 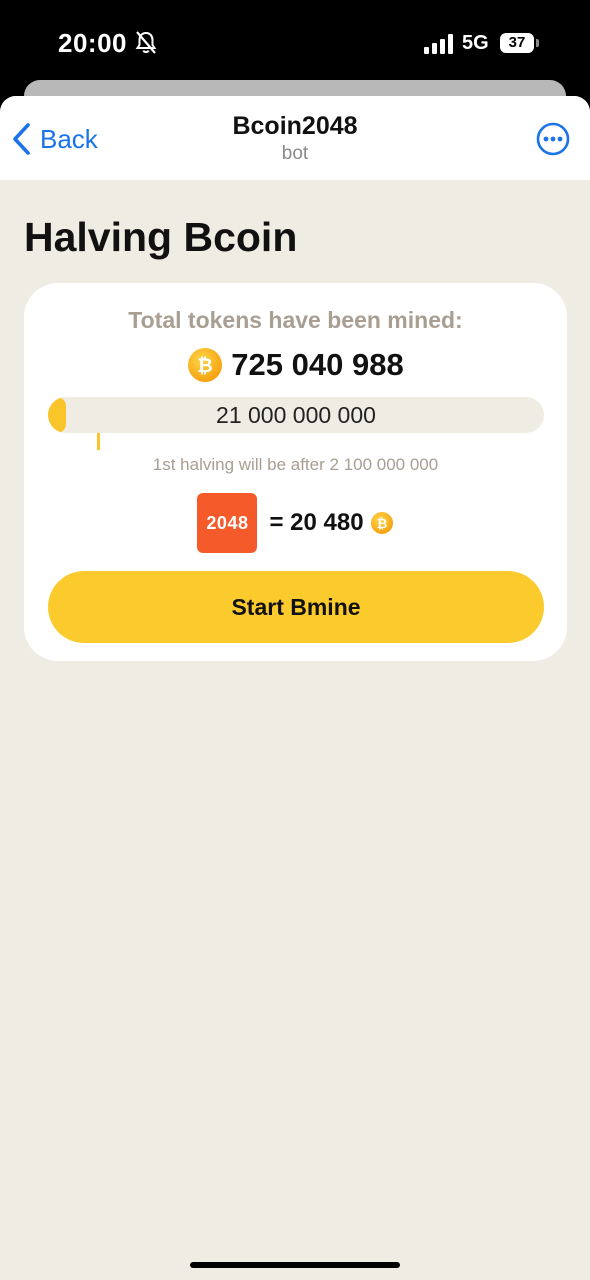 I want to click on supply-progress-bar: 21 000 000 000, so click(x=296, y=415).